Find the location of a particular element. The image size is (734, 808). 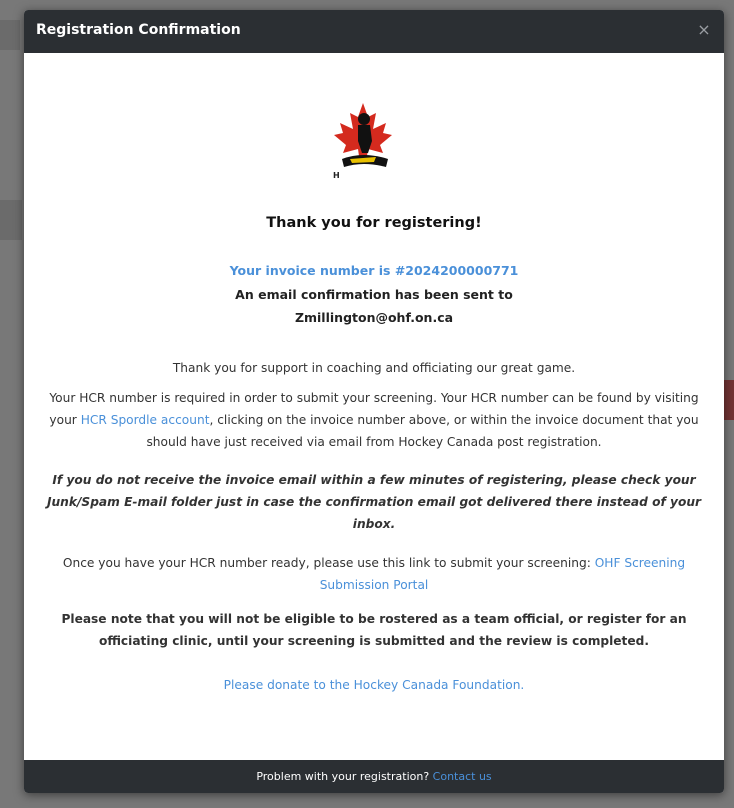

modal-header: Registration Confirmation × is located at coordinates (374, 31).